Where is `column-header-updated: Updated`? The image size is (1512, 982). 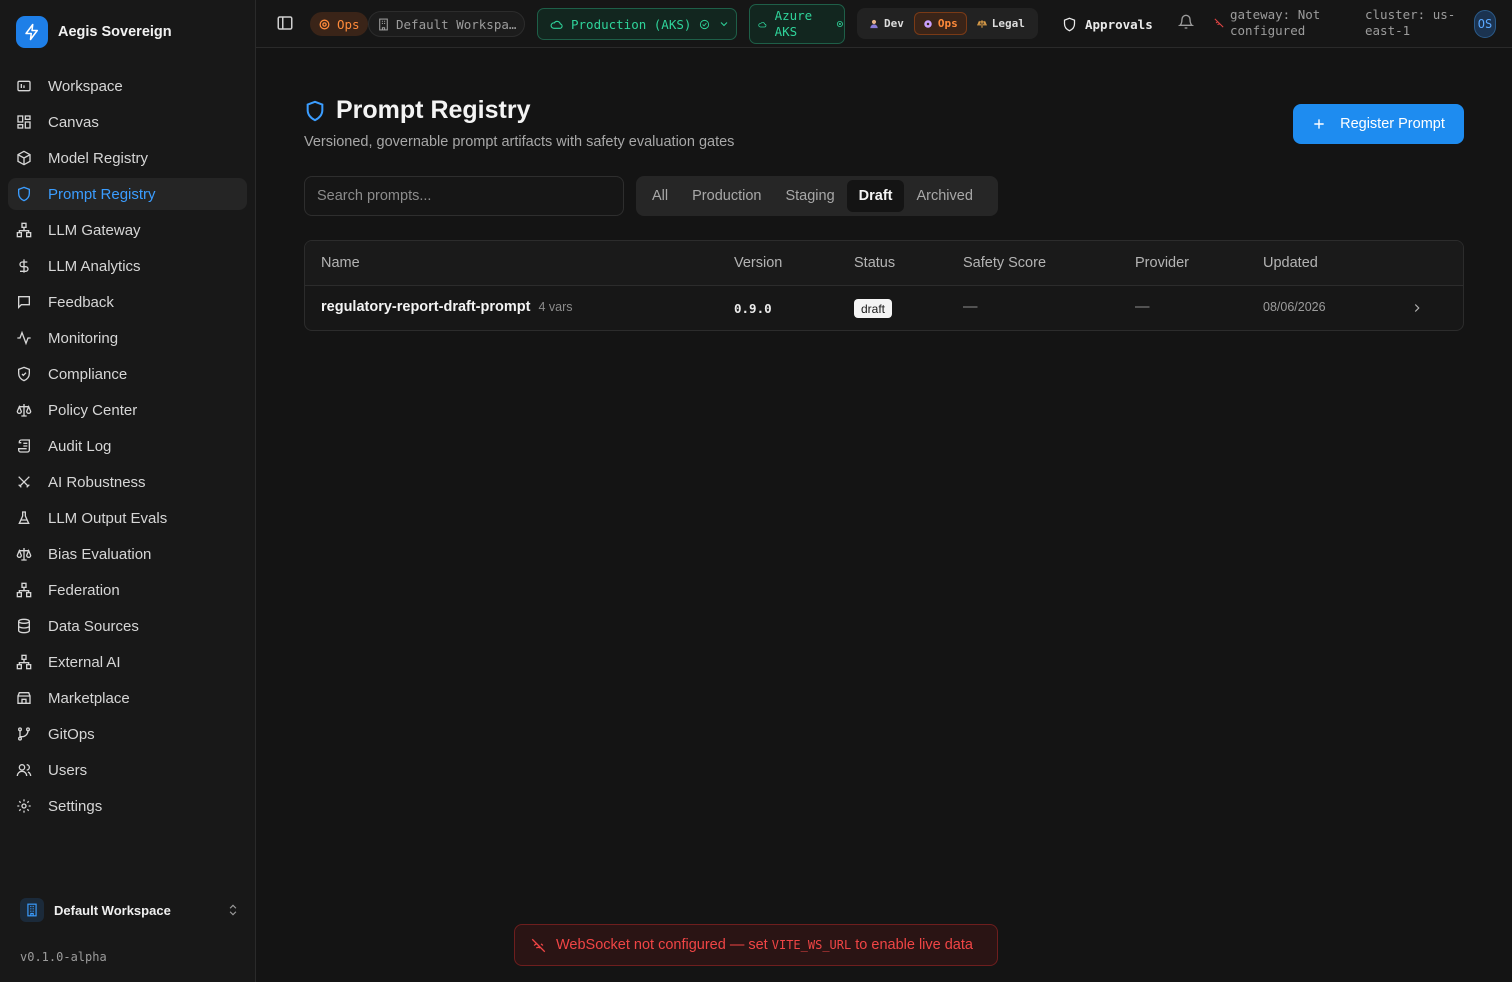
column-header-updated: Updated is located at coordinates (1290, 263).